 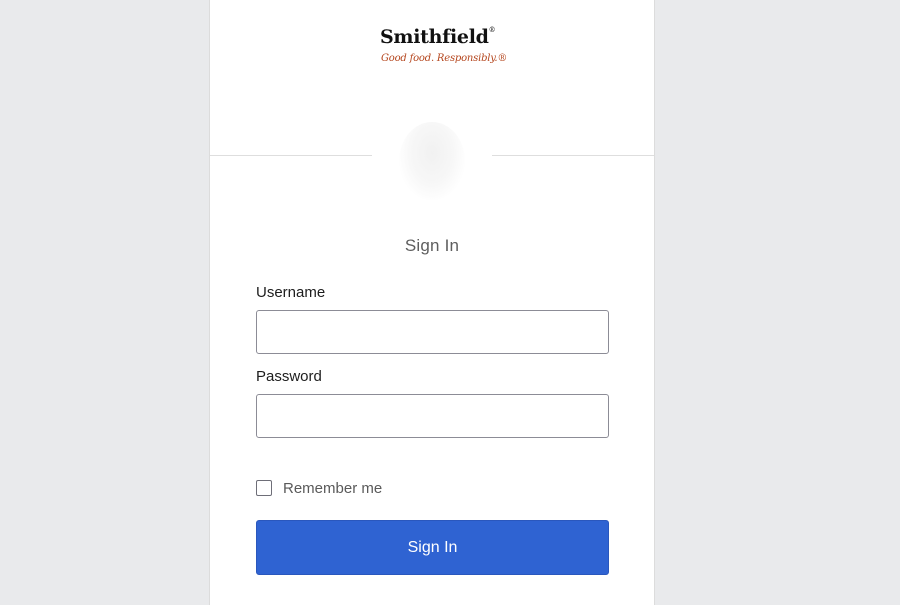 I want to click on user-avatar-icon, so click(x=432, y=161).